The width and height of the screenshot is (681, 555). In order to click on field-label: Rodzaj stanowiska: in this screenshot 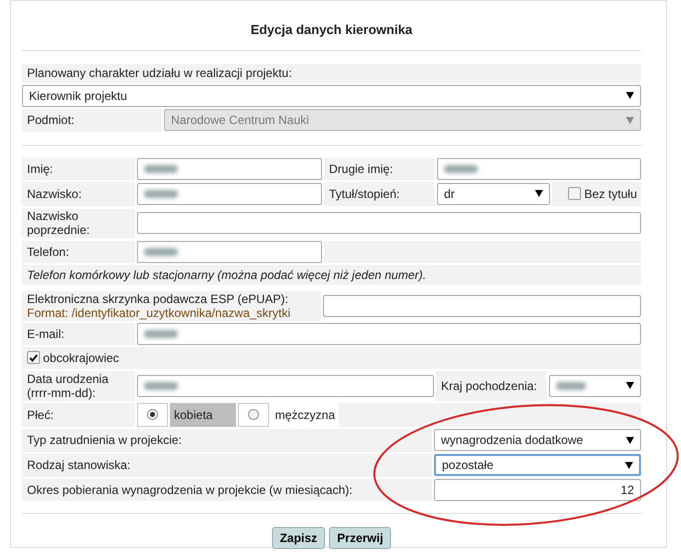, I will do `click(227, 465)`.